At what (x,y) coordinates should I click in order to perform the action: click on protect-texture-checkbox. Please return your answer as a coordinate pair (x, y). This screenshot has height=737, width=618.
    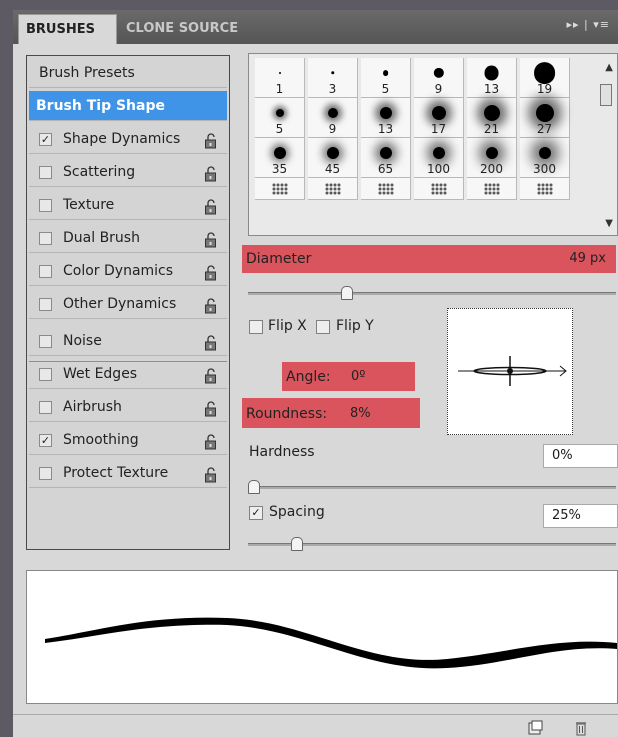
    Looking at the image, I should click on (45, 473).